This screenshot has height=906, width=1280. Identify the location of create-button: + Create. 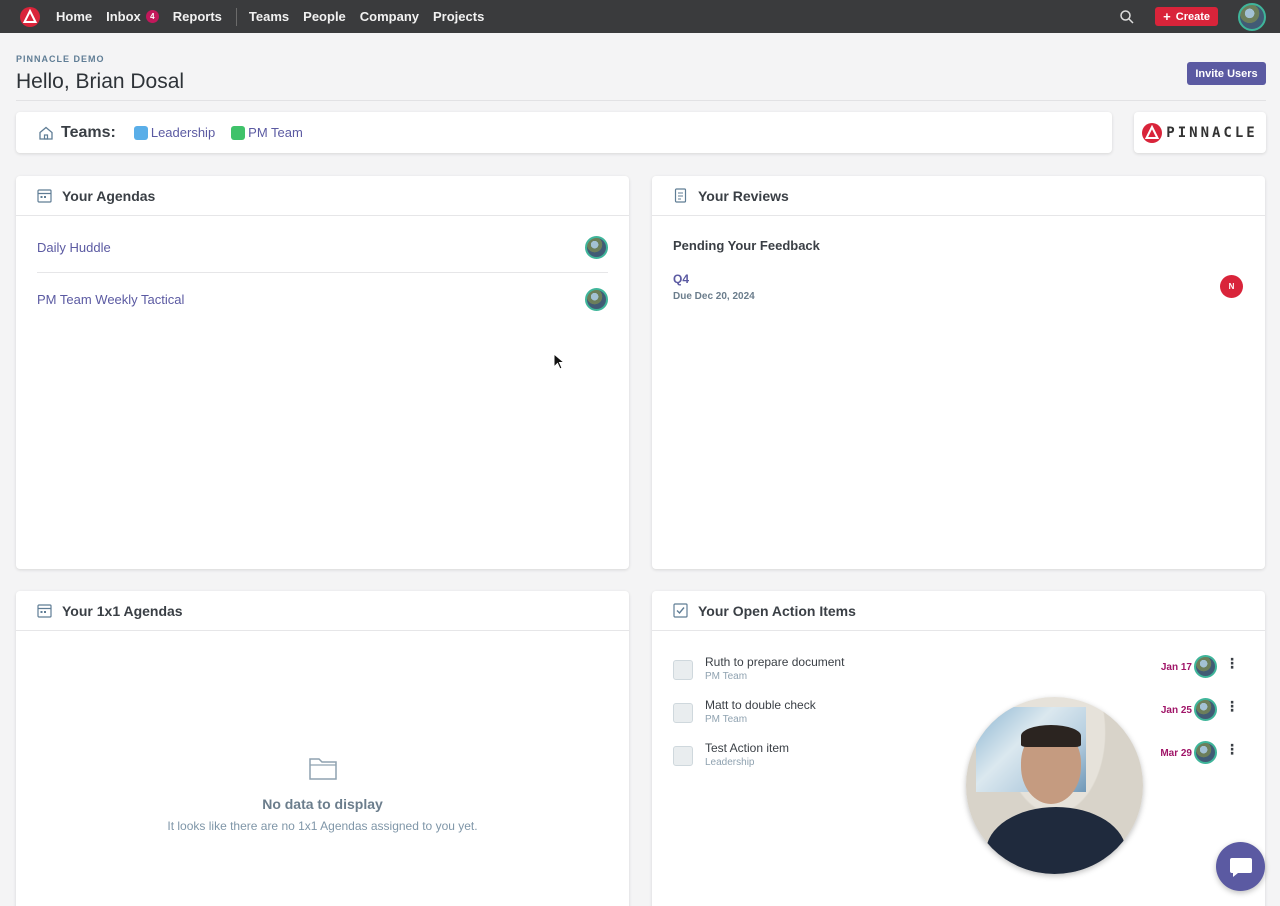
(1186, 16).